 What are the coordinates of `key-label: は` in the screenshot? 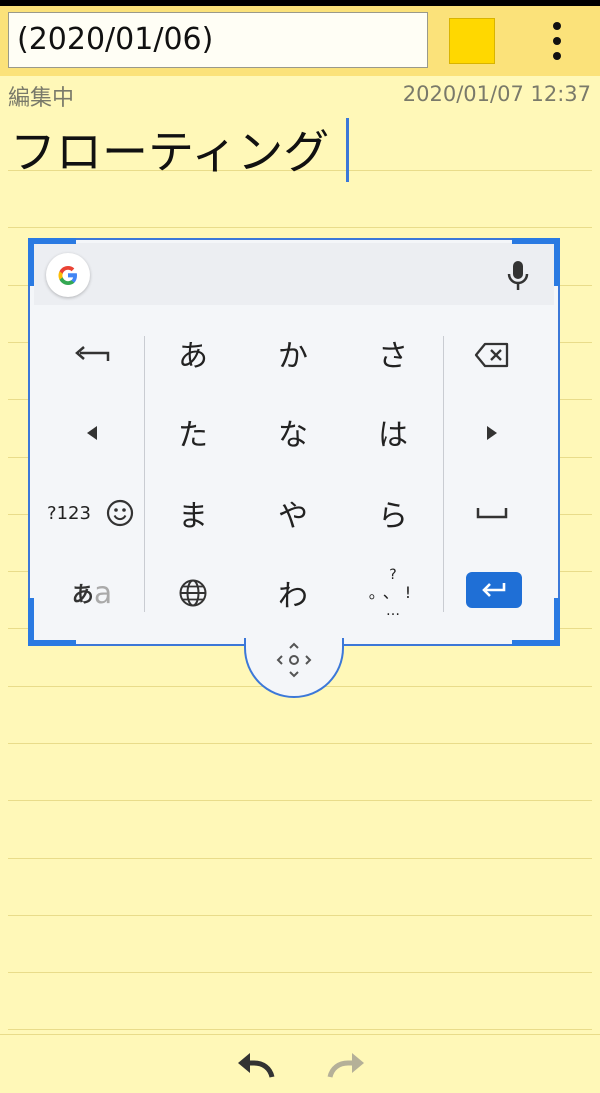 It's located at (393, 435).